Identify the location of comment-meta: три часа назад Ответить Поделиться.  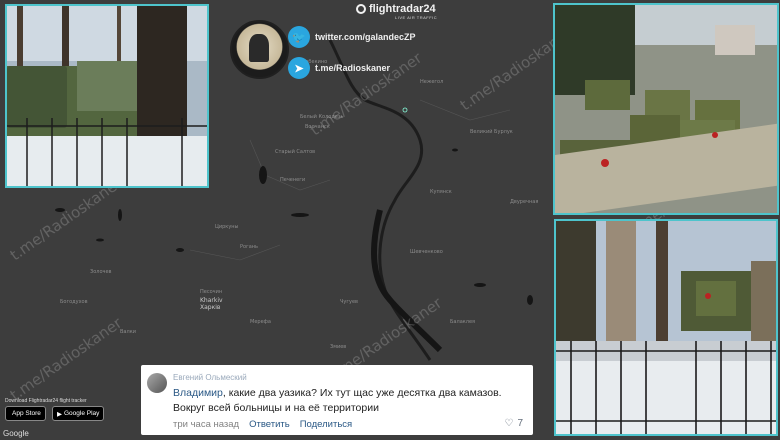
(262, 424).